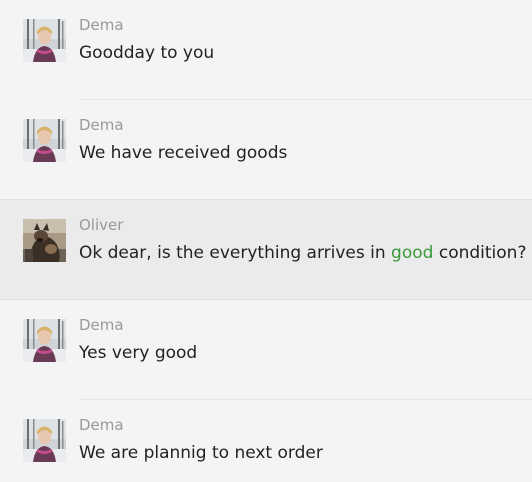 The image size is (532, 482). What do you see at coordinates (147, 53) in the screenshot?
I see `message-text: Goodday to you` at bounding box center [147, 53].